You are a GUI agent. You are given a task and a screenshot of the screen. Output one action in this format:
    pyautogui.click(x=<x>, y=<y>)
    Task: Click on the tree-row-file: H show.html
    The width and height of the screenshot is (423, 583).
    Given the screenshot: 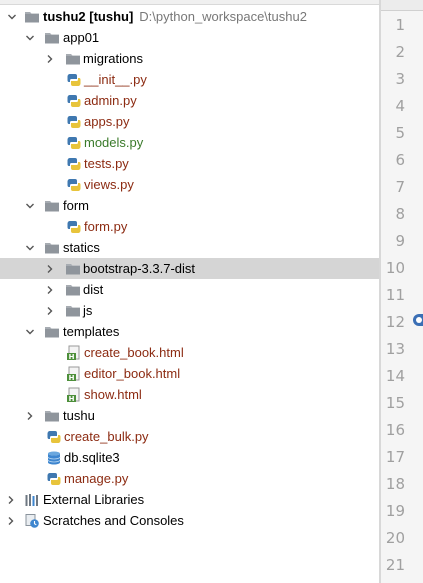 What is the action you would take?
    pyautogui.click(x=189, y=394)
    